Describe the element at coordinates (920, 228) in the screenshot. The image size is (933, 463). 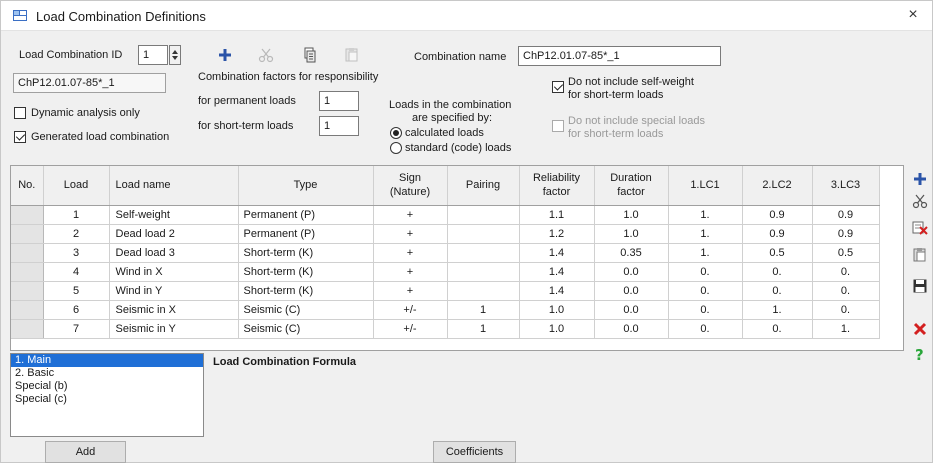
I see `delete-row-button` at that location.